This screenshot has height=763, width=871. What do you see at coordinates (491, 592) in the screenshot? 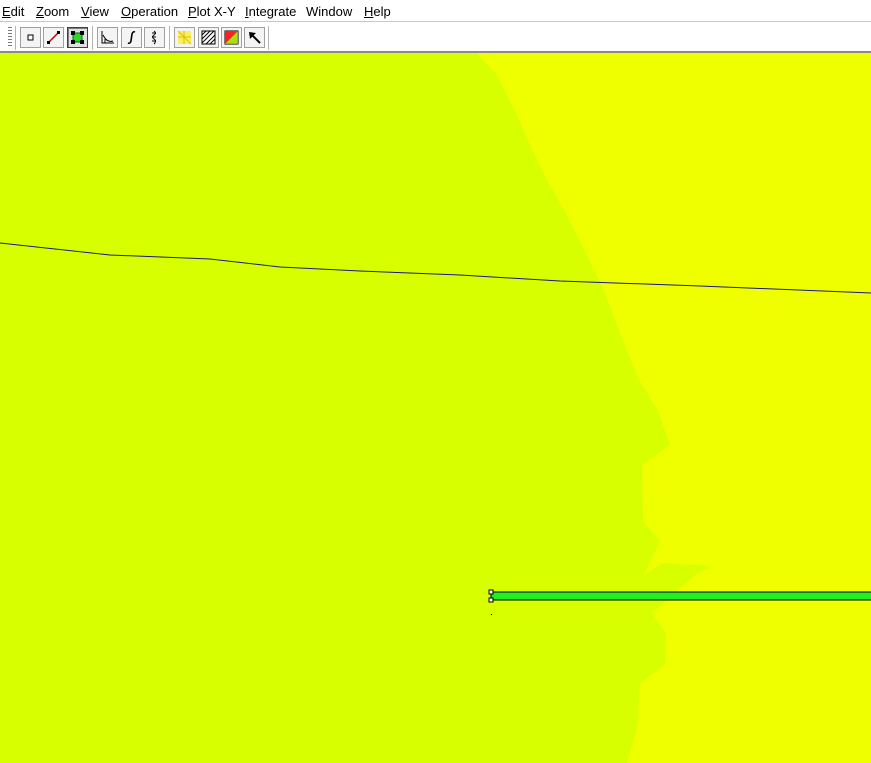
I see `block-handle-top` at bounding box center [491, 592].